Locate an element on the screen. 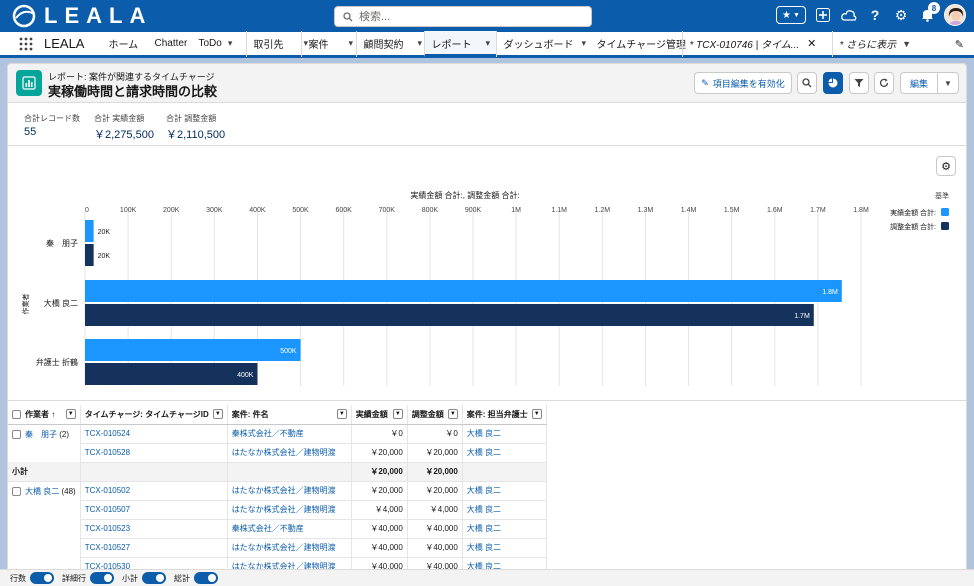  favorites-button: ★ ▼ is located at coordinates (791, 15).